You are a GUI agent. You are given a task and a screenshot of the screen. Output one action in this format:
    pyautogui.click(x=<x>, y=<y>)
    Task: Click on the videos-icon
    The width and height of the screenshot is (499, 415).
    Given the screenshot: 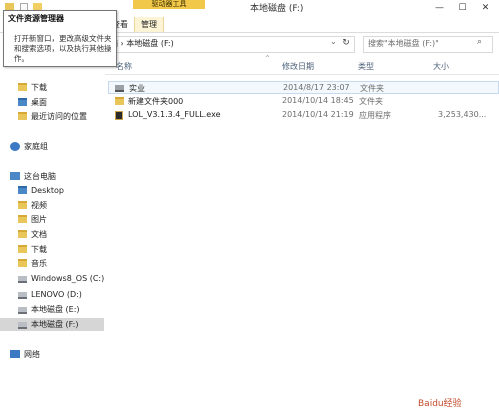 What is the action you would take?
    pyautogui.click(x=22, y=205)
    